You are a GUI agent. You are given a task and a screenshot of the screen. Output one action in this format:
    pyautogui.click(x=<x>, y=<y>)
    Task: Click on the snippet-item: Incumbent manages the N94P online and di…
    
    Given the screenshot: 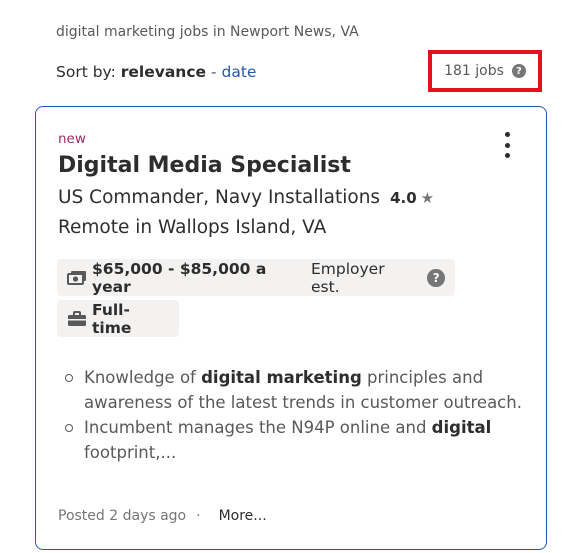 What is the action you would take?
    pyautogui.click(x=294, y=440)
    